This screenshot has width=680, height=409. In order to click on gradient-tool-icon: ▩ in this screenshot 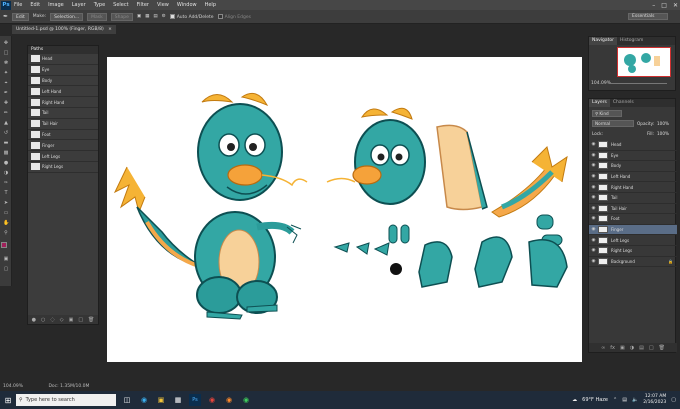, I will do `click(6, 153)`.